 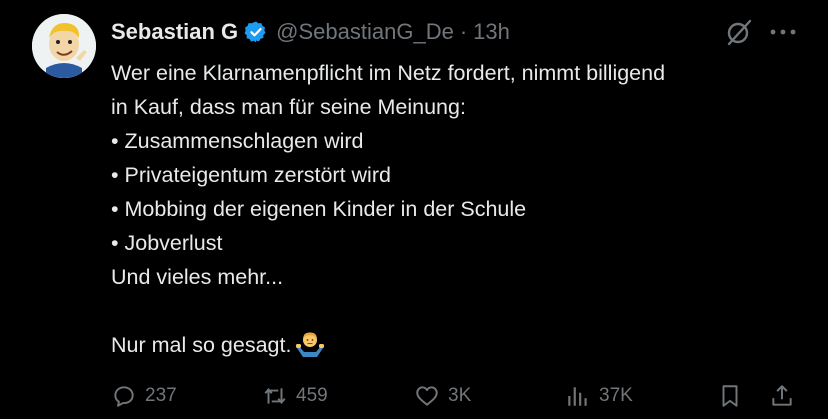 I want to click on action-bar: 237 459 3K 37K, so click(x=414, y=396).